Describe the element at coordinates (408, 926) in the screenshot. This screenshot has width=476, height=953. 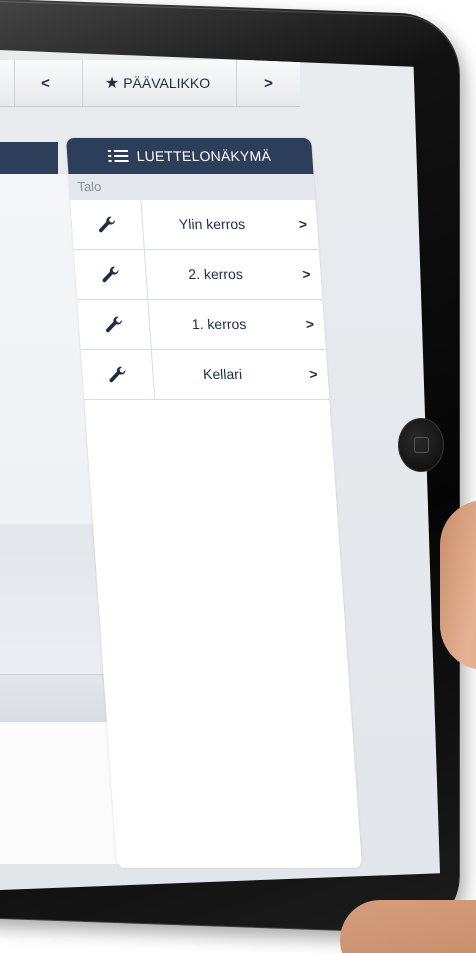
I see `hand` at that location.